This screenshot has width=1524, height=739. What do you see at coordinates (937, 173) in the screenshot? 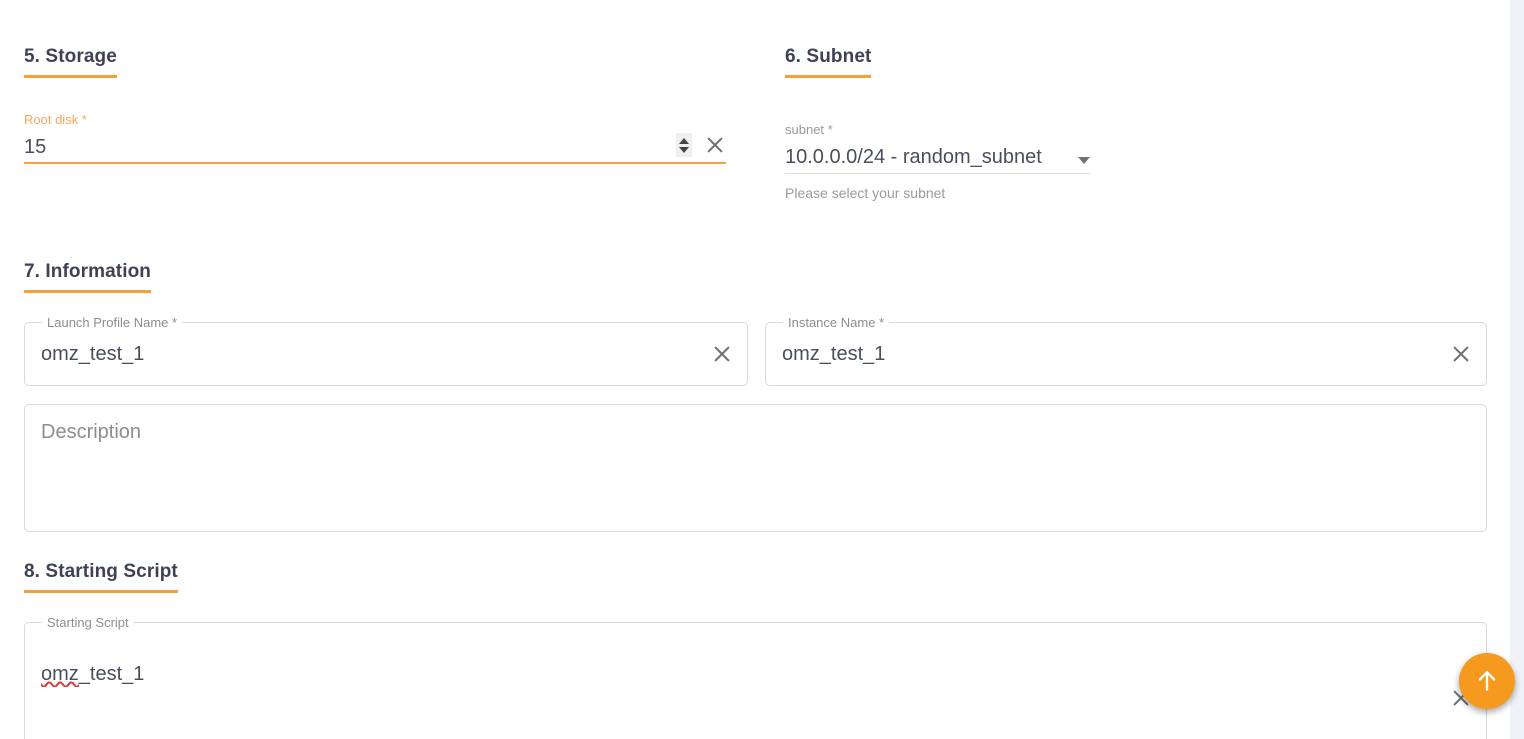
I see `subnet-underline` at bounding box center [937, 173].